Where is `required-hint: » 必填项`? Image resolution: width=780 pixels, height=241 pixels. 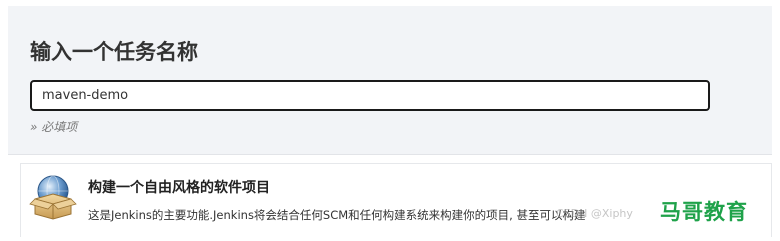 required-hint: » 必填项 is located at coordinates (54, 127).